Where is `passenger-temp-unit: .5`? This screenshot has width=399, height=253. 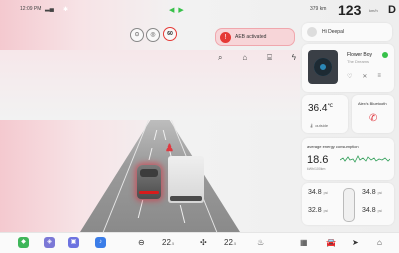
passenger-temp-unit: .5 is located at coordinates (234, 243).